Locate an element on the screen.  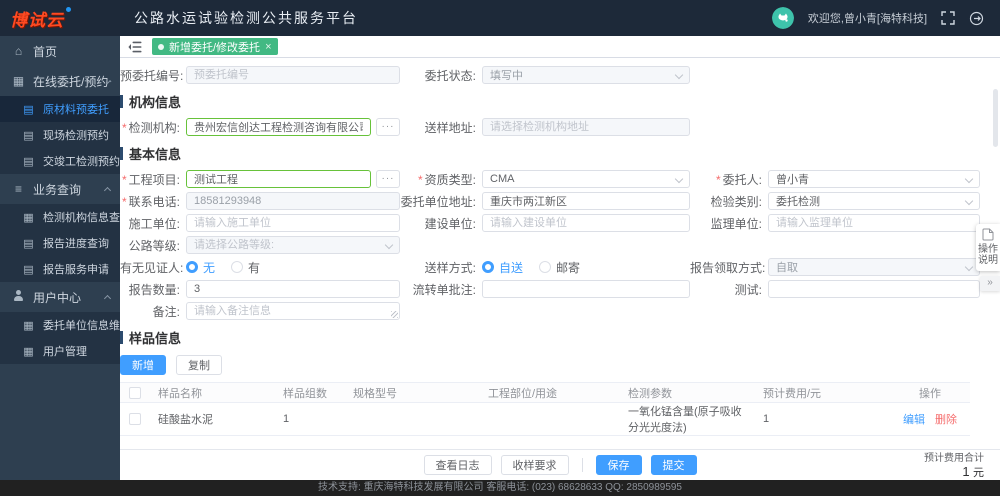
qualification-type-field-group: 资质类型: is located at coordinates (545, 179).